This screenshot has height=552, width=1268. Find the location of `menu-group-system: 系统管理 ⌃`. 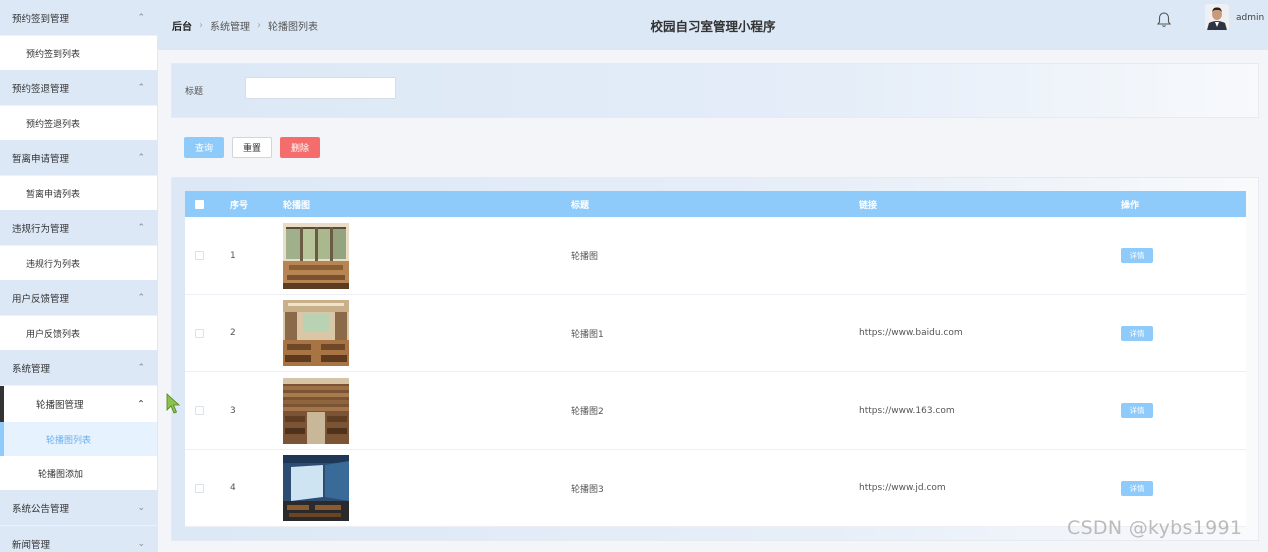

menu-group-system: 系统管理 ⌃ is located at coordinates (78, 368).